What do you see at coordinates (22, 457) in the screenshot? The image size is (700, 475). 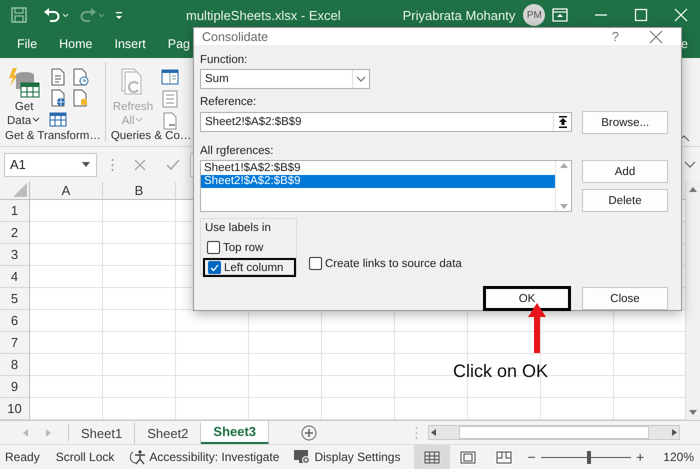 I see `status-text: Ready` at bounding box center [22, 457].